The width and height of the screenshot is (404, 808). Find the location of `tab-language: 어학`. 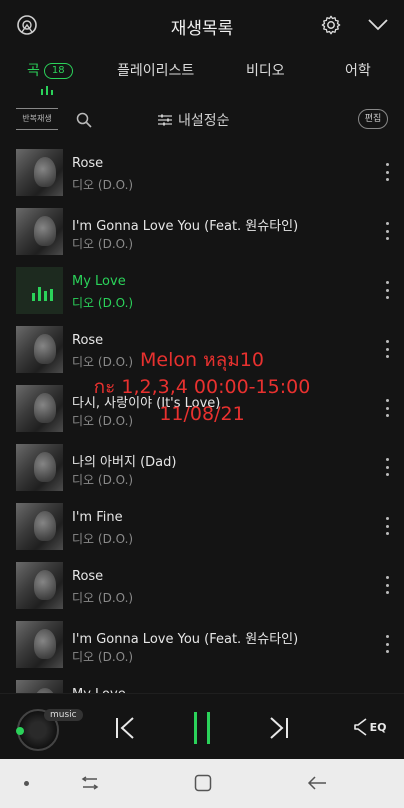

tab-language: 어학 is located at coordinates (358, 70).